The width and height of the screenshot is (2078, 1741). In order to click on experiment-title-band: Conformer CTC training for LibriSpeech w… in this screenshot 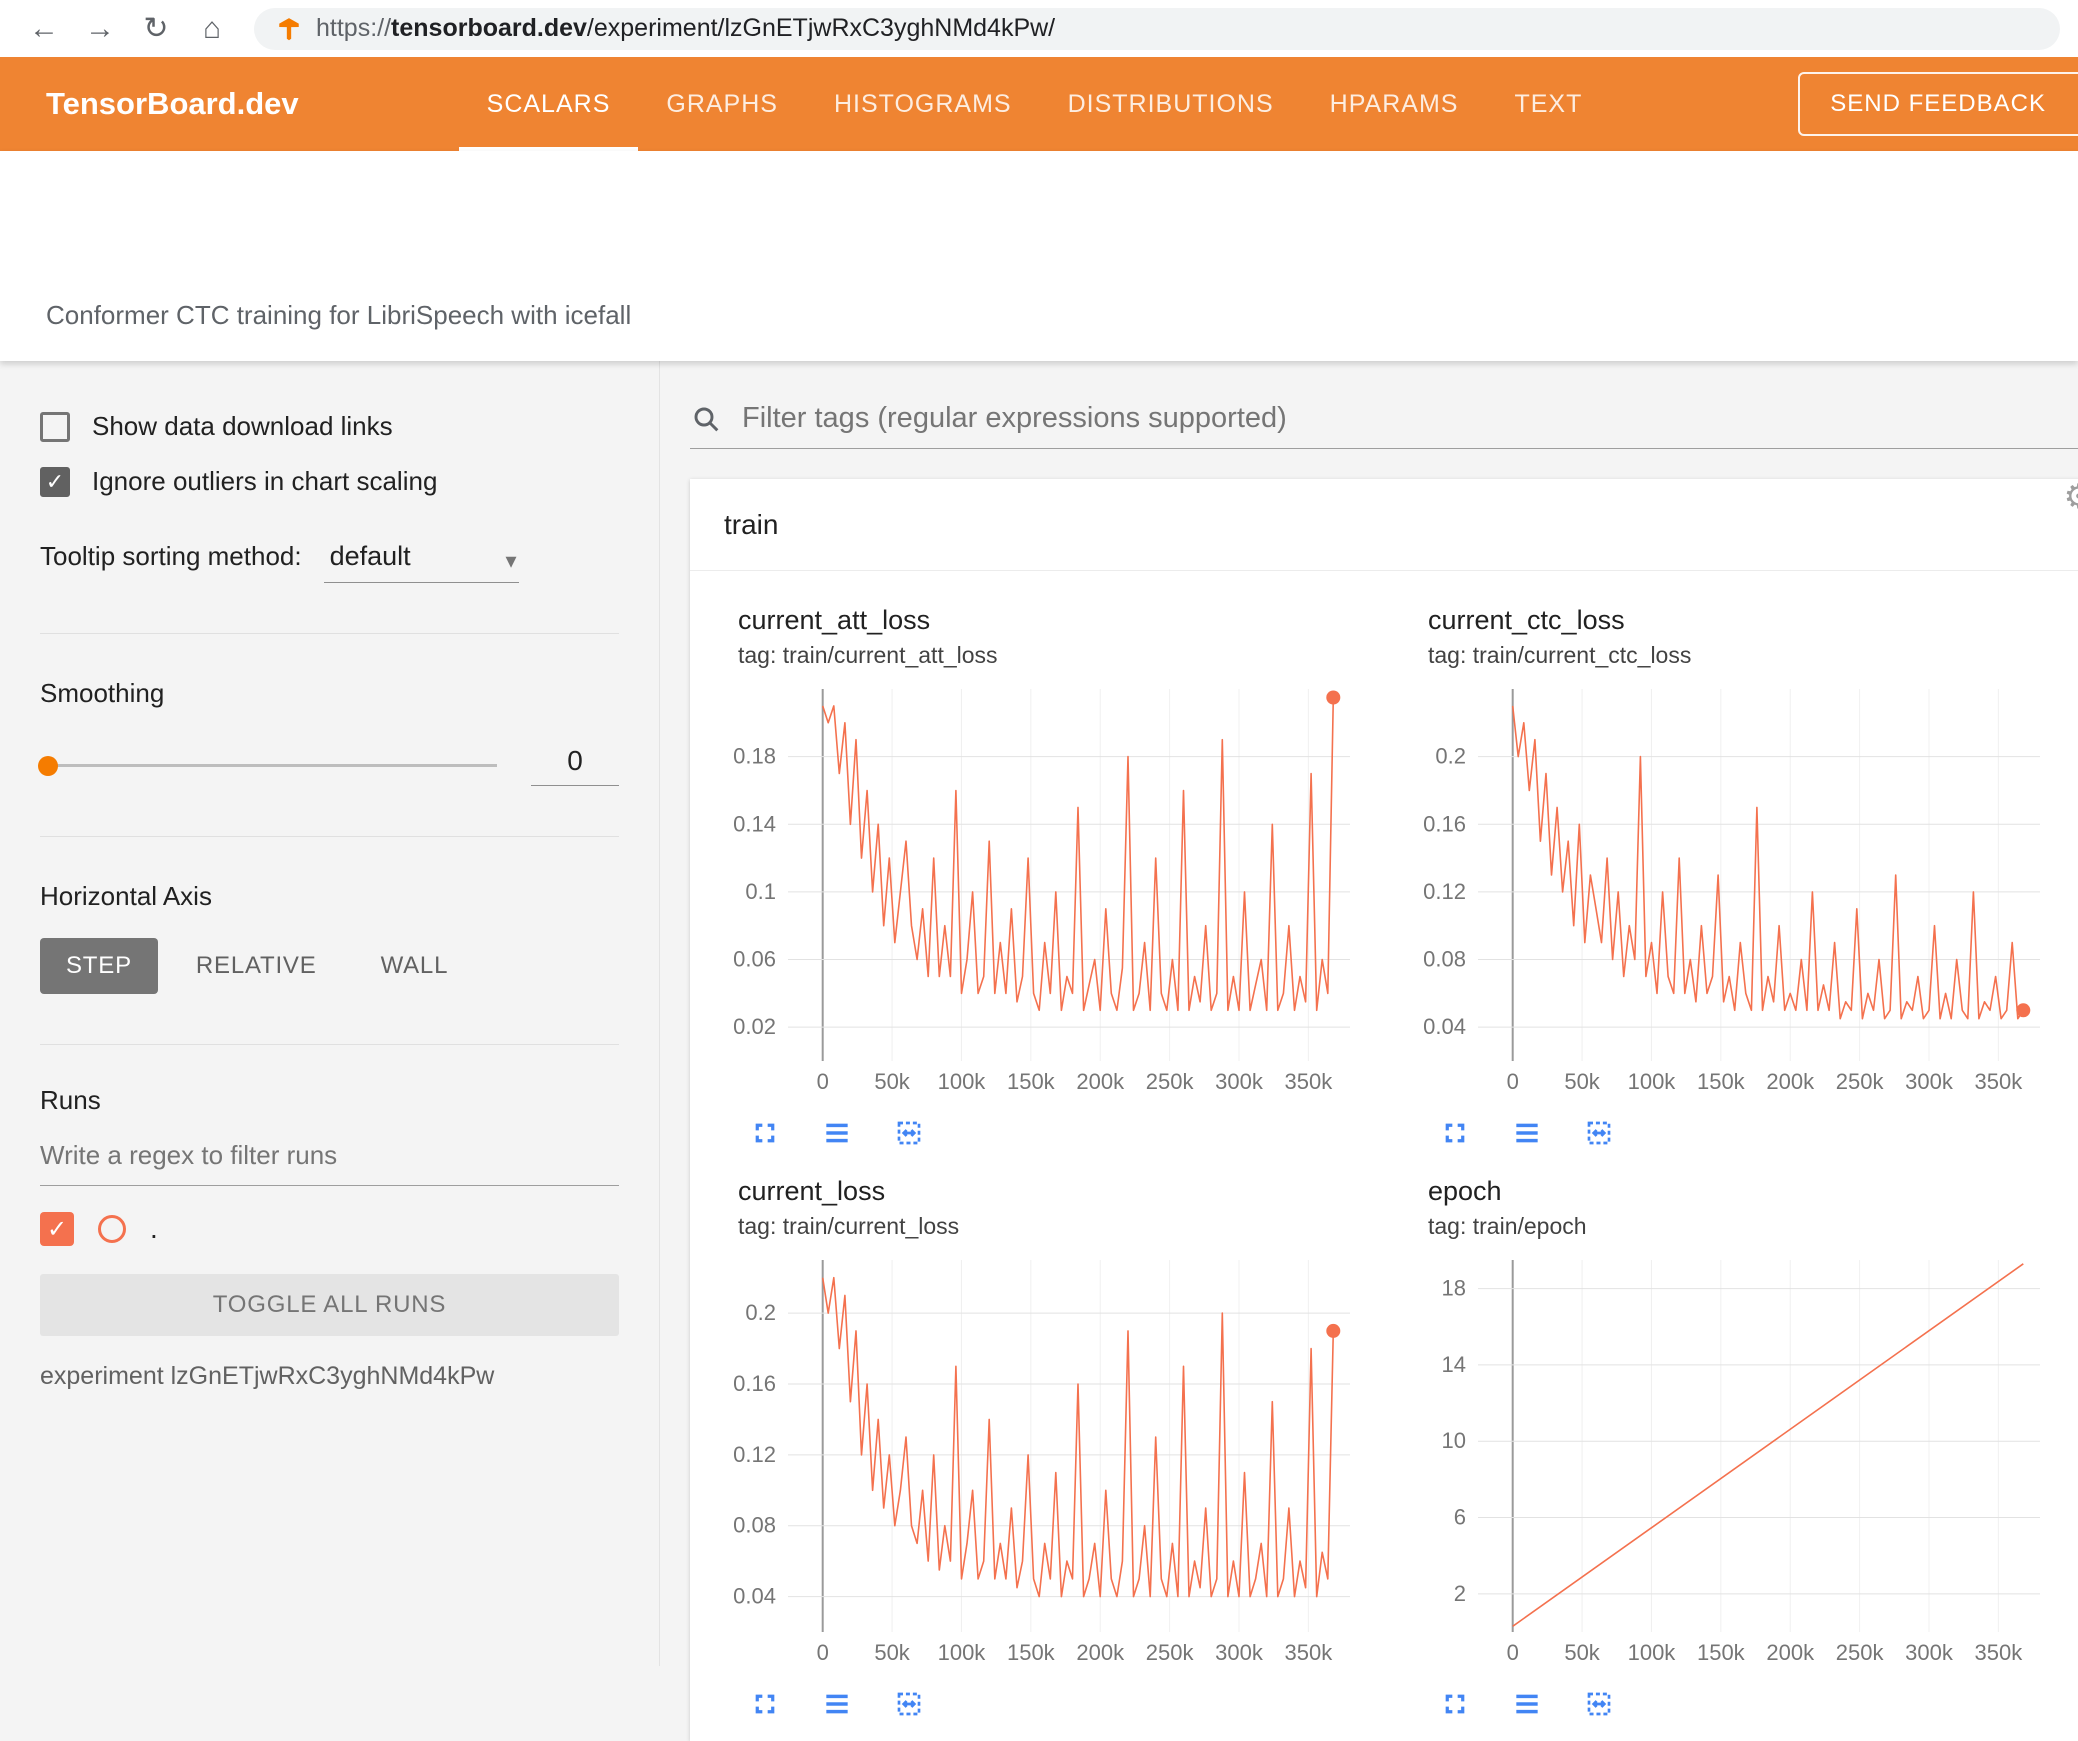, I will do `click(1039, 256)`.